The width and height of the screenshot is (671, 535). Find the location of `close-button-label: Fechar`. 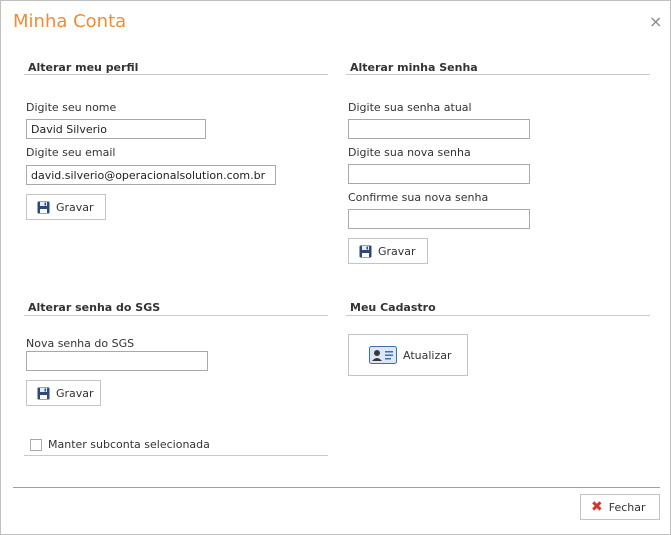

close-button-label: Fechar is located at coordinates (627, 507).